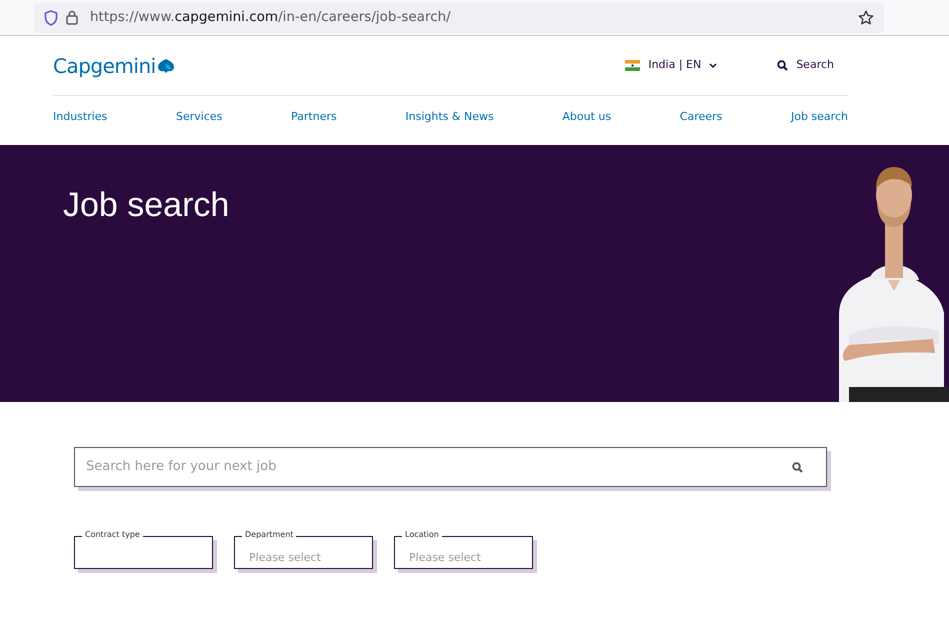 This screenshot has height=618, width=949. Describe the element at coordinates (269, 535) in the screenshot. I see `field-label: Department` at that location.